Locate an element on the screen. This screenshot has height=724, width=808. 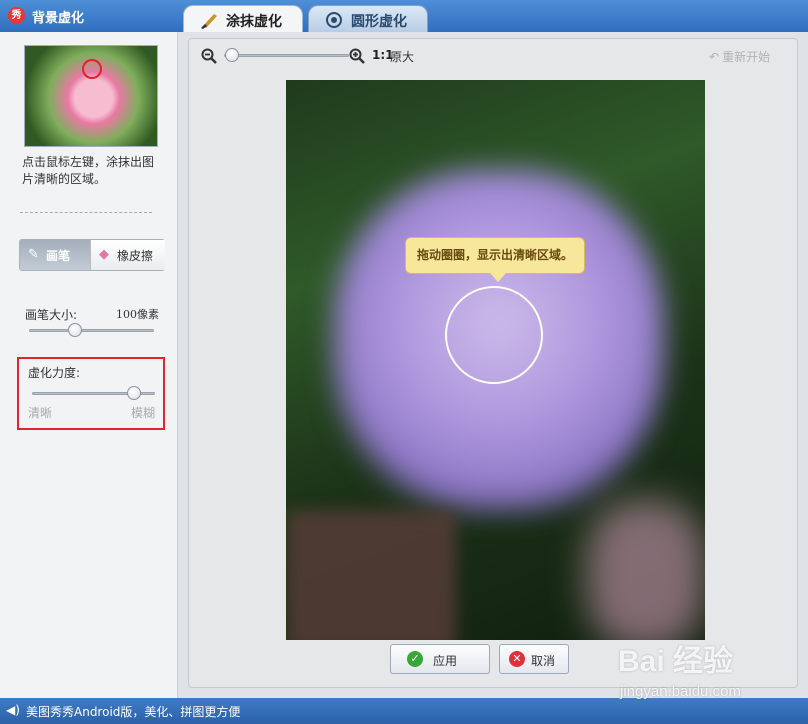
focus-circle-handle is located at coordinates (494, 335).